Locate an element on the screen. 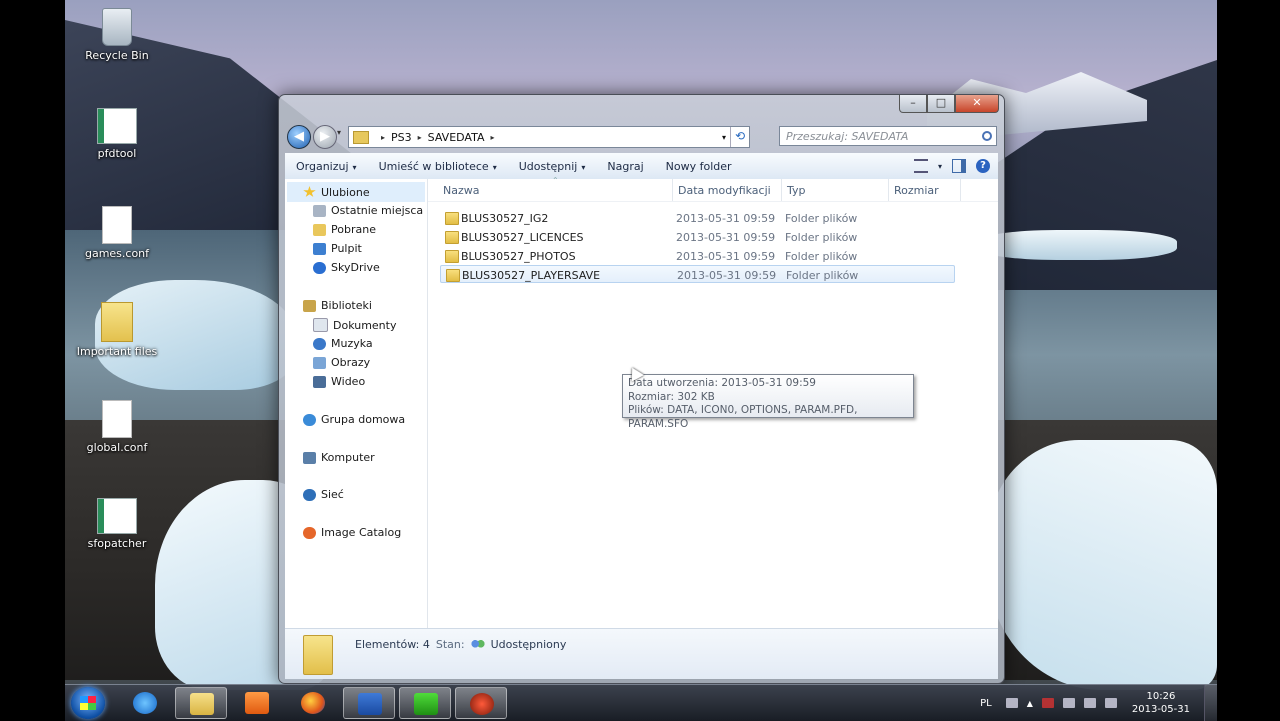 Image resolution: width=1280 pixels, height=721 pixels. start-button is located at coordinates (88, 703).